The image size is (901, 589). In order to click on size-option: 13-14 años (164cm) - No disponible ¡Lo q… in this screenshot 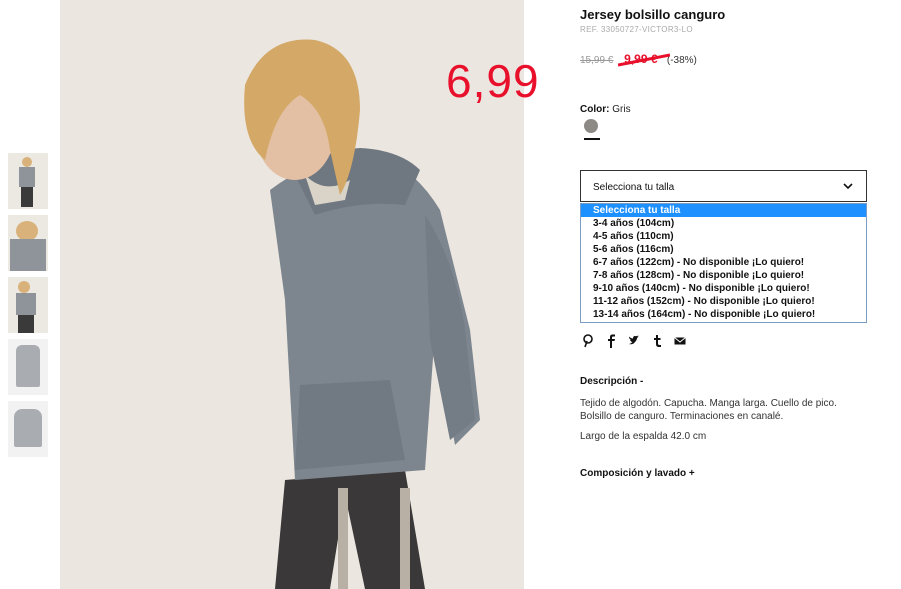, I will do `click(723, 314)`.